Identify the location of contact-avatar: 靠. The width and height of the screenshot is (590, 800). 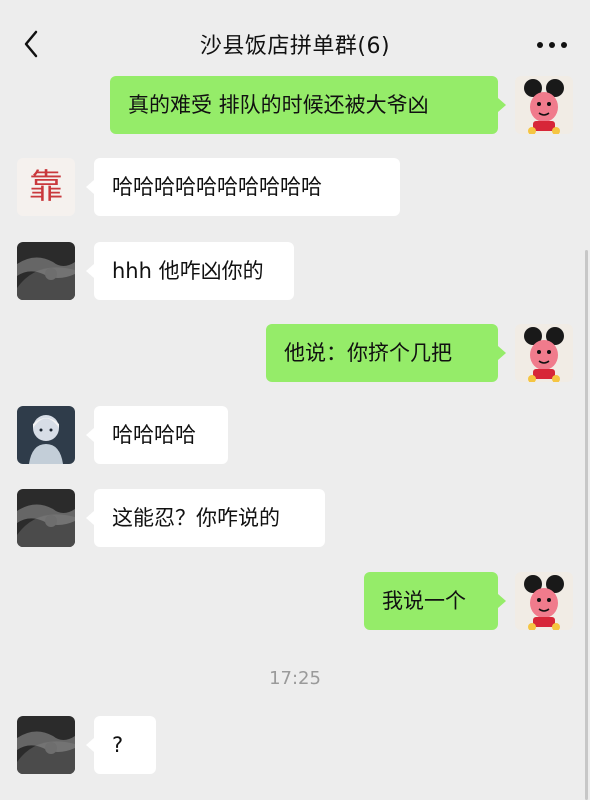
(46, 187).